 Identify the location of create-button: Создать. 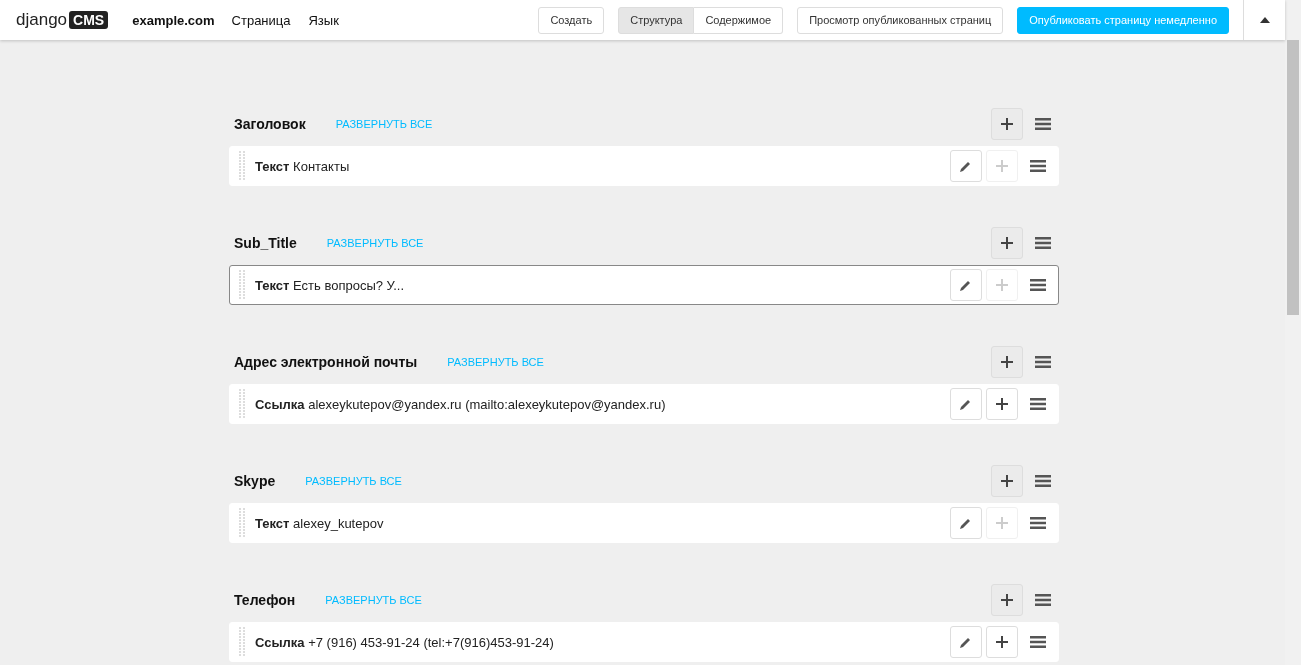
(571, 20).